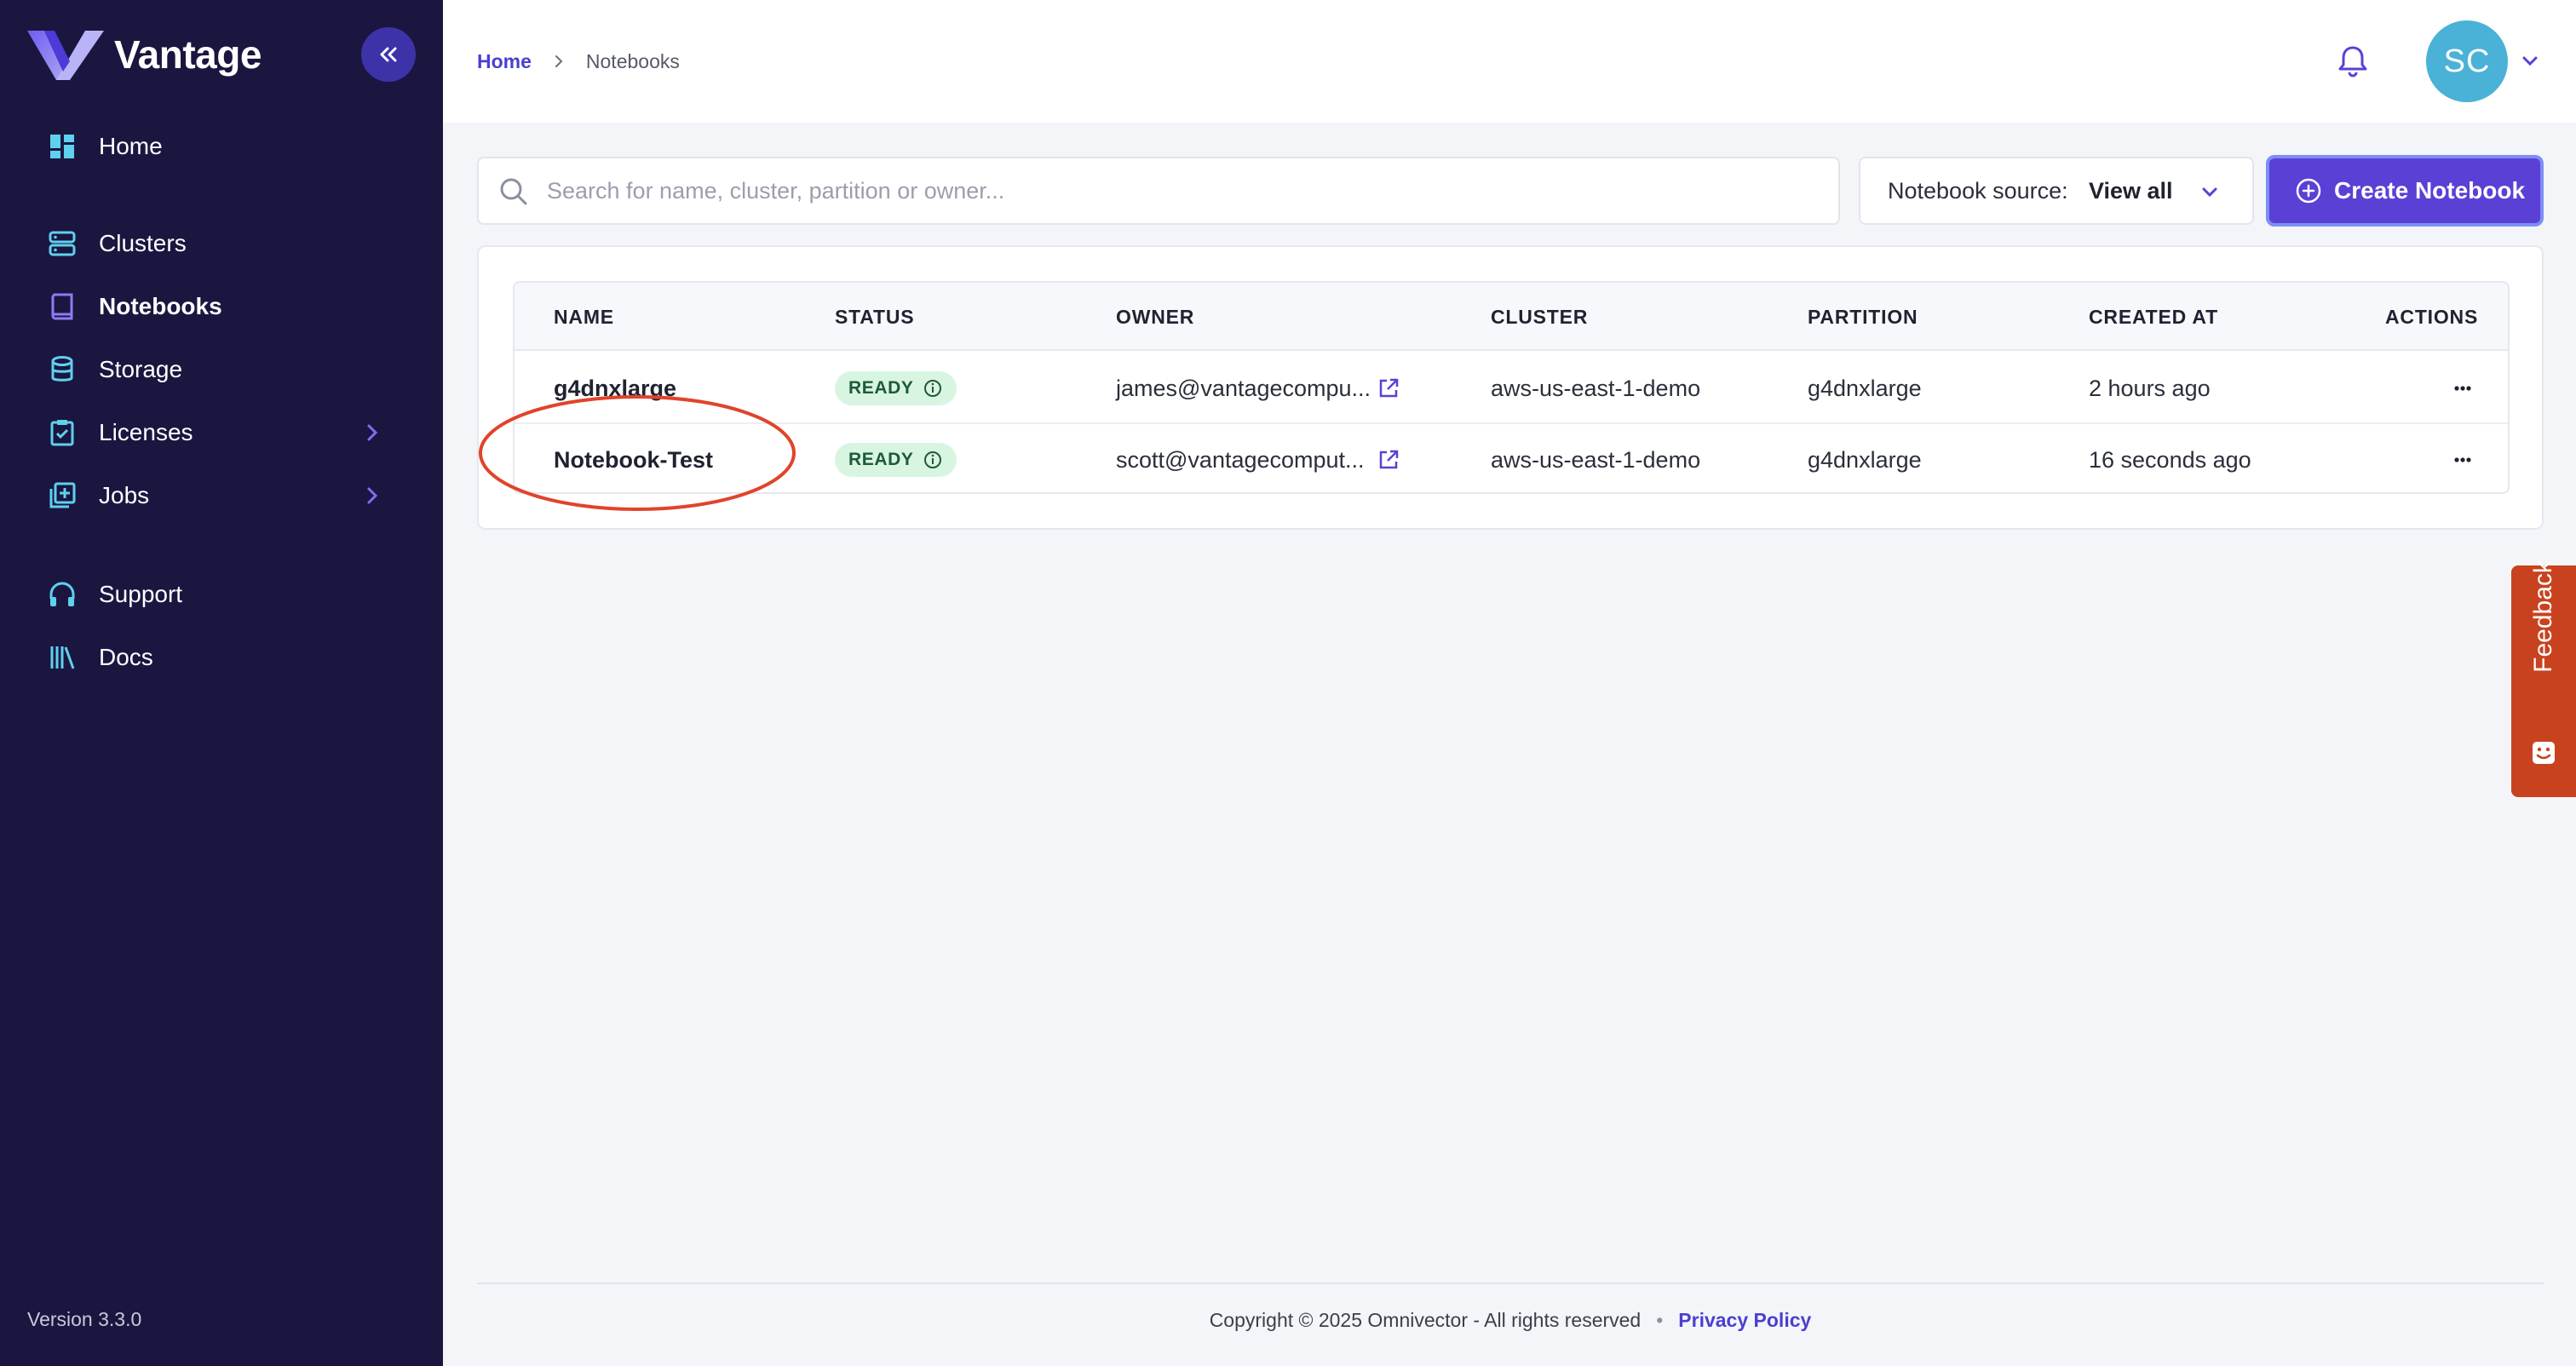 The width and height of the screenshot is (2576, 1366). I want to click on sidebar-item-label: Notebooks, so click(160, 306).